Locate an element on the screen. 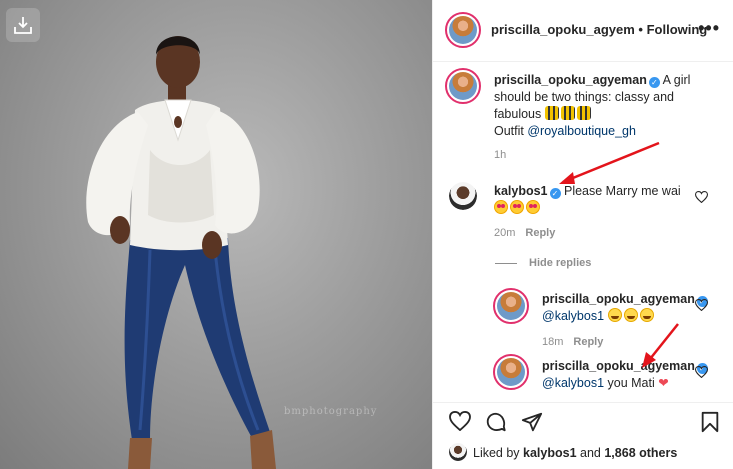 The height and width of the screenshot is (469, 733). likes-summary: Liked by kalybos1 and 1,868 others is located at coordinates (575, 453).